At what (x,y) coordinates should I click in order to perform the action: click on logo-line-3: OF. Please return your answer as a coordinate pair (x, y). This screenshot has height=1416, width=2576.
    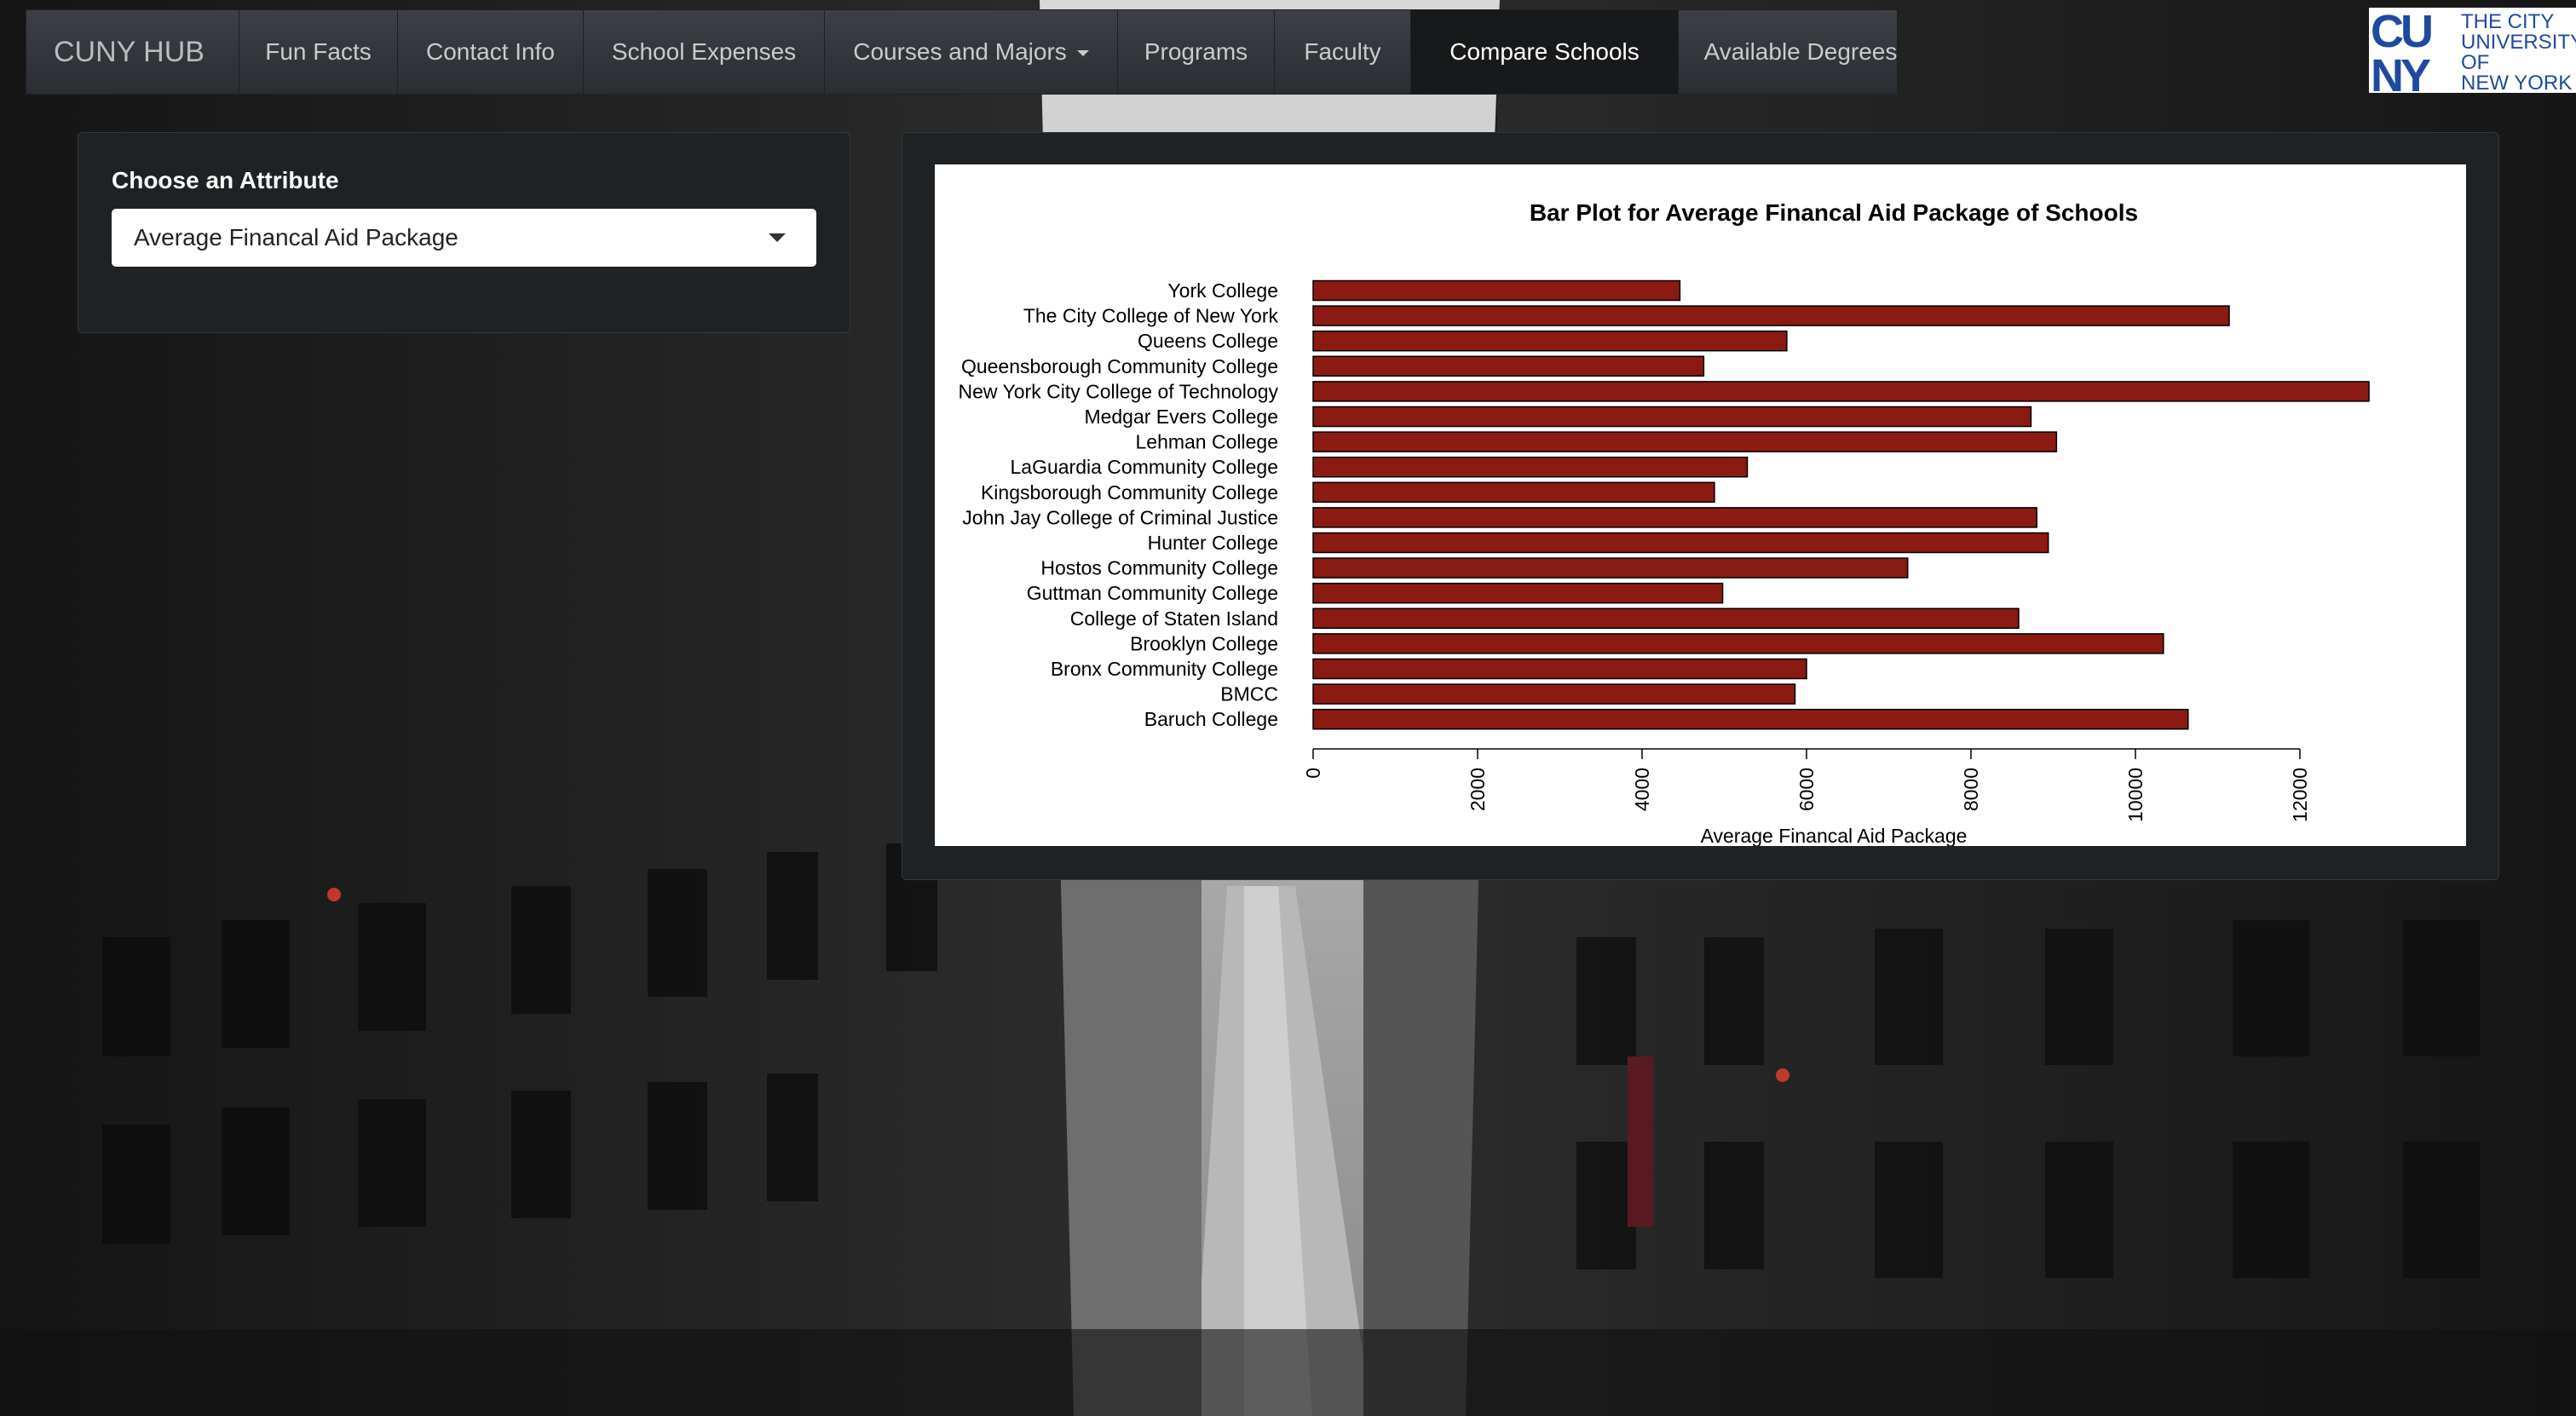
    Looking at the image, I should click on (2475, 62).